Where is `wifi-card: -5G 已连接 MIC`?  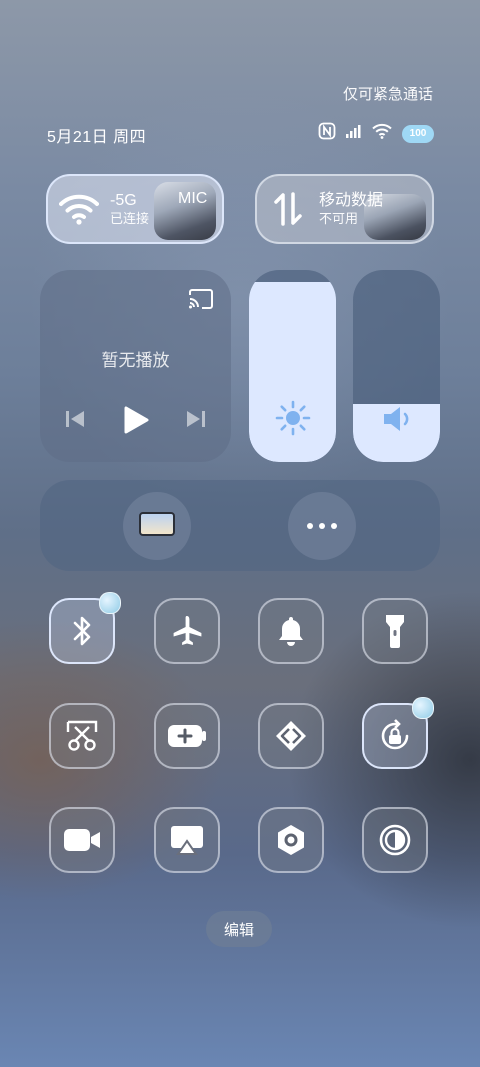 wifi-card: -5G 已连接 MIC is located at coordinates (135, 209).